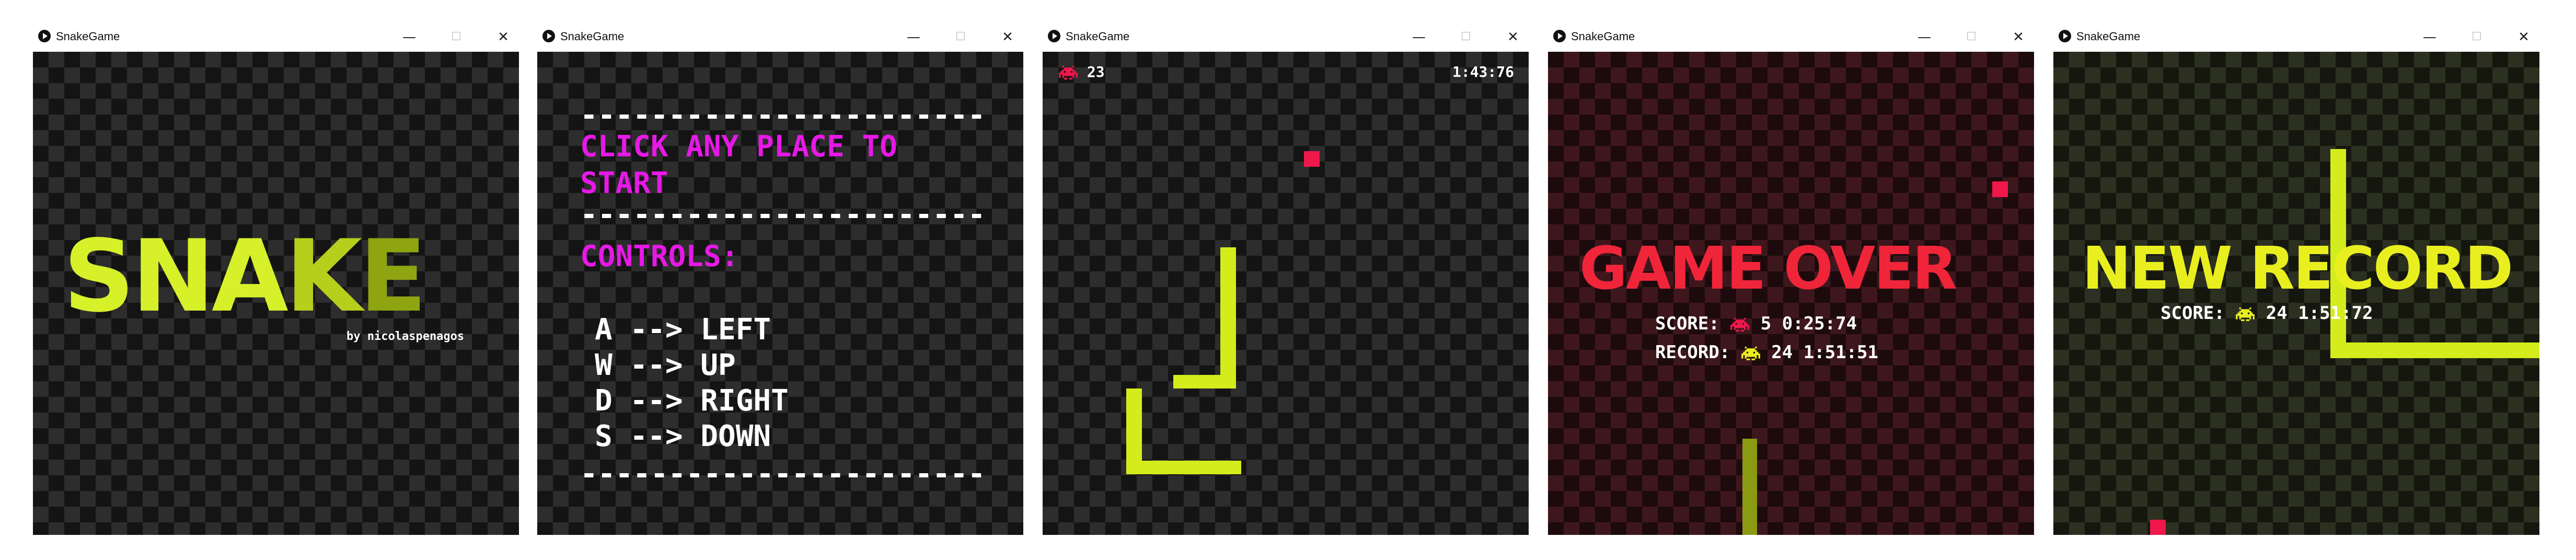 The width and height of the screenshot is (2576, 560). Describe the element at coordinates (1841, 352) in the screenshot. I see `record-time: 1:51:51` at that location.